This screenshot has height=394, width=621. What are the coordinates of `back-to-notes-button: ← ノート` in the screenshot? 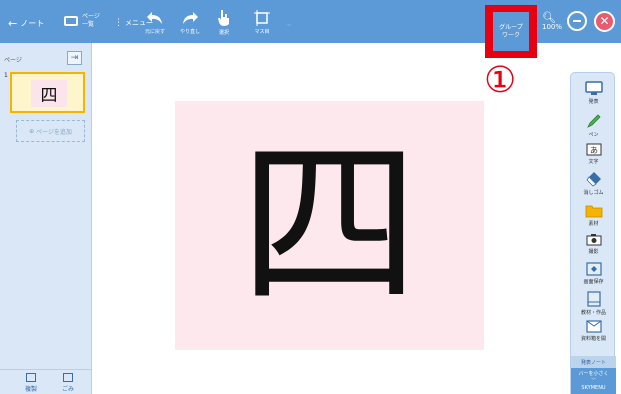 It's located at (26, 23).